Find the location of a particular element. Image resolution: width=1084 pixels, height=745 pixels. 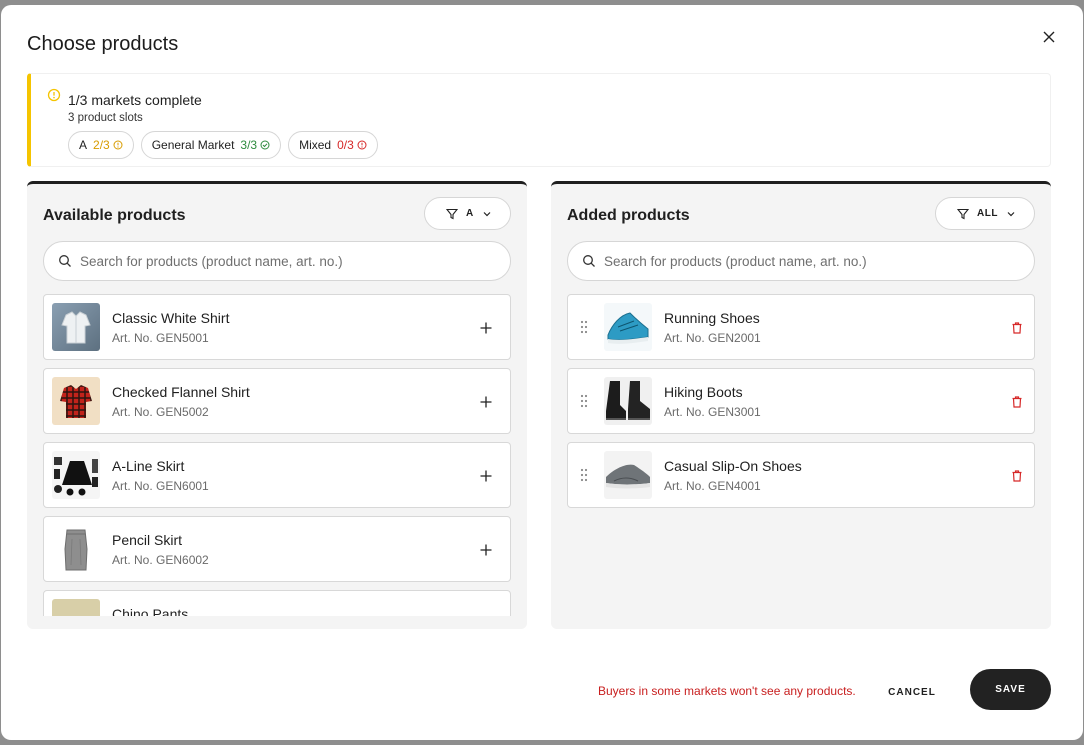

pencil-skirt-thumbnail is located at coordinates (76, 549).